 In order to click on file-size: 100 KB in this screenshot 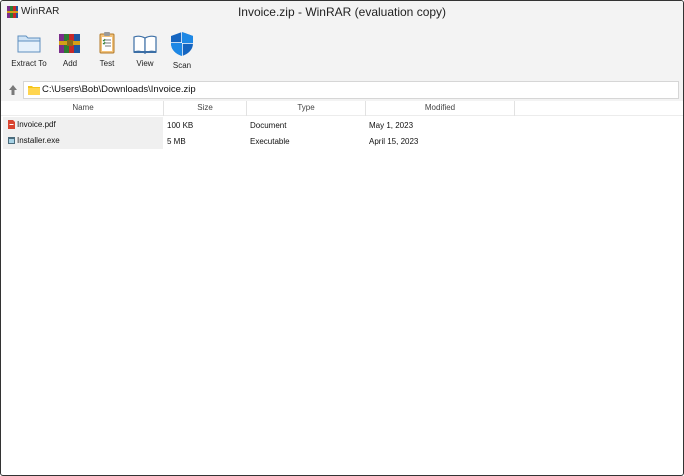, I will do `click(180, 125)`.